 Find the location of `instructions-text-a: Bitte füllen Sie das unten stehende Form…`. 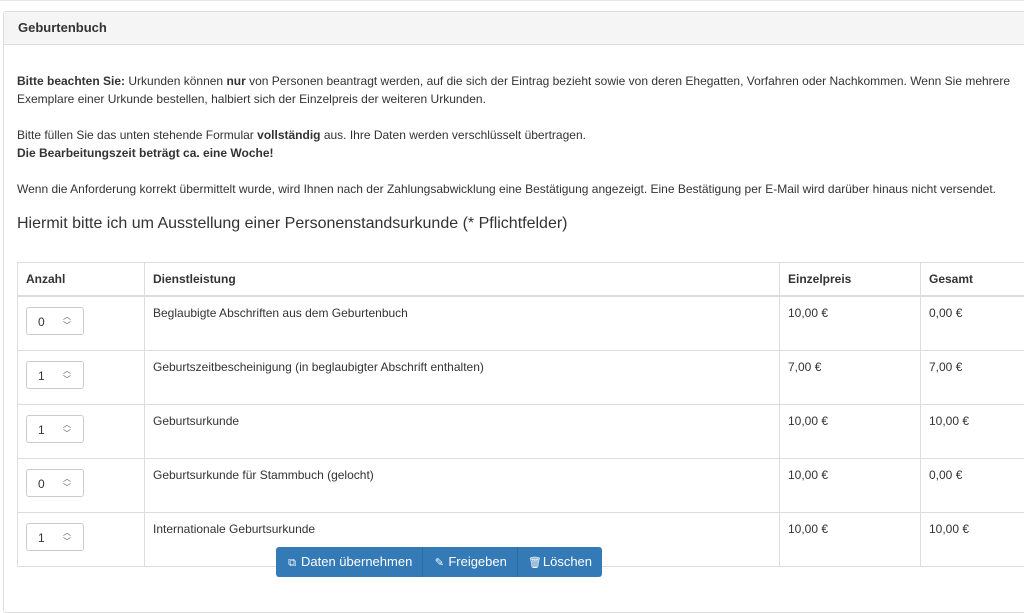

instructions-text-a: Bitte füllen Sie das unten stehende Form… is located at coordinates (137, 135).